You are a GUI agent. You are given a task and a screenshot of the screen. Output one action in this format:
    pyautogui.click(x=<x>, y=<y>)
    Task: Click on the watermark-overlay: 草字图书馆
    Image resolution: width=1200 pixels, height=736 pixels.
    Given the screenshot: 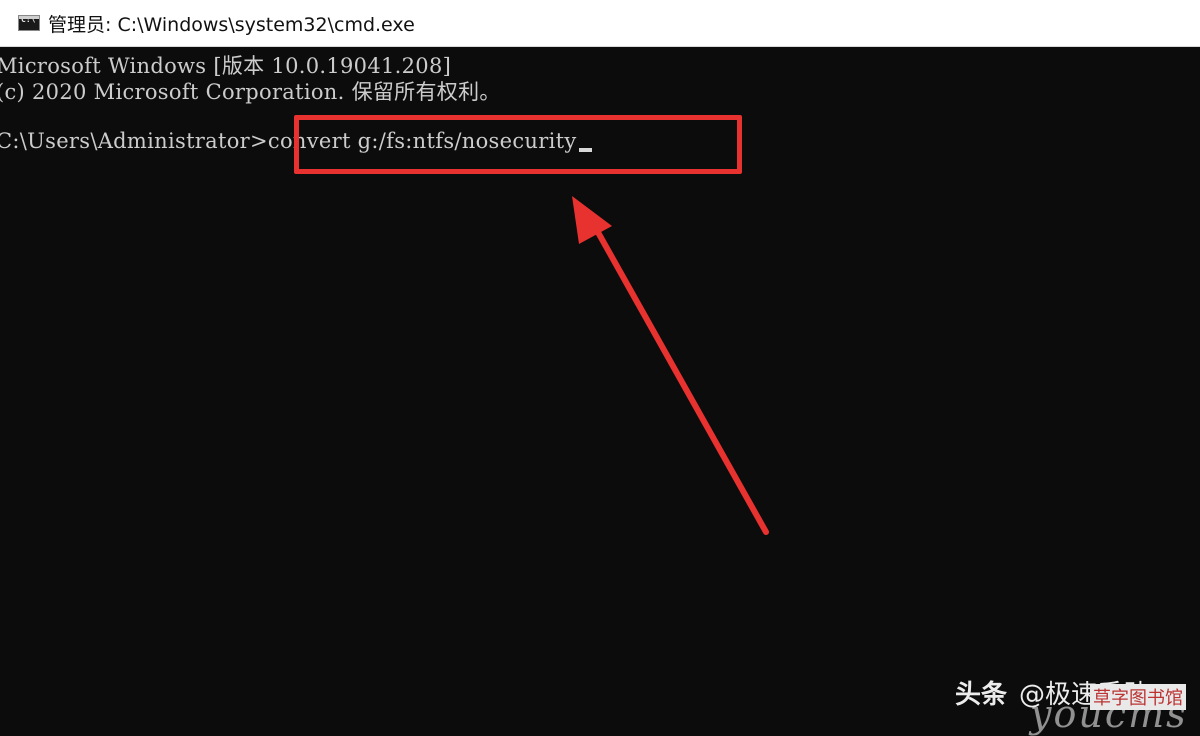 What is the action you would take?
    pyautogui.click(x=1138, y=697)
    